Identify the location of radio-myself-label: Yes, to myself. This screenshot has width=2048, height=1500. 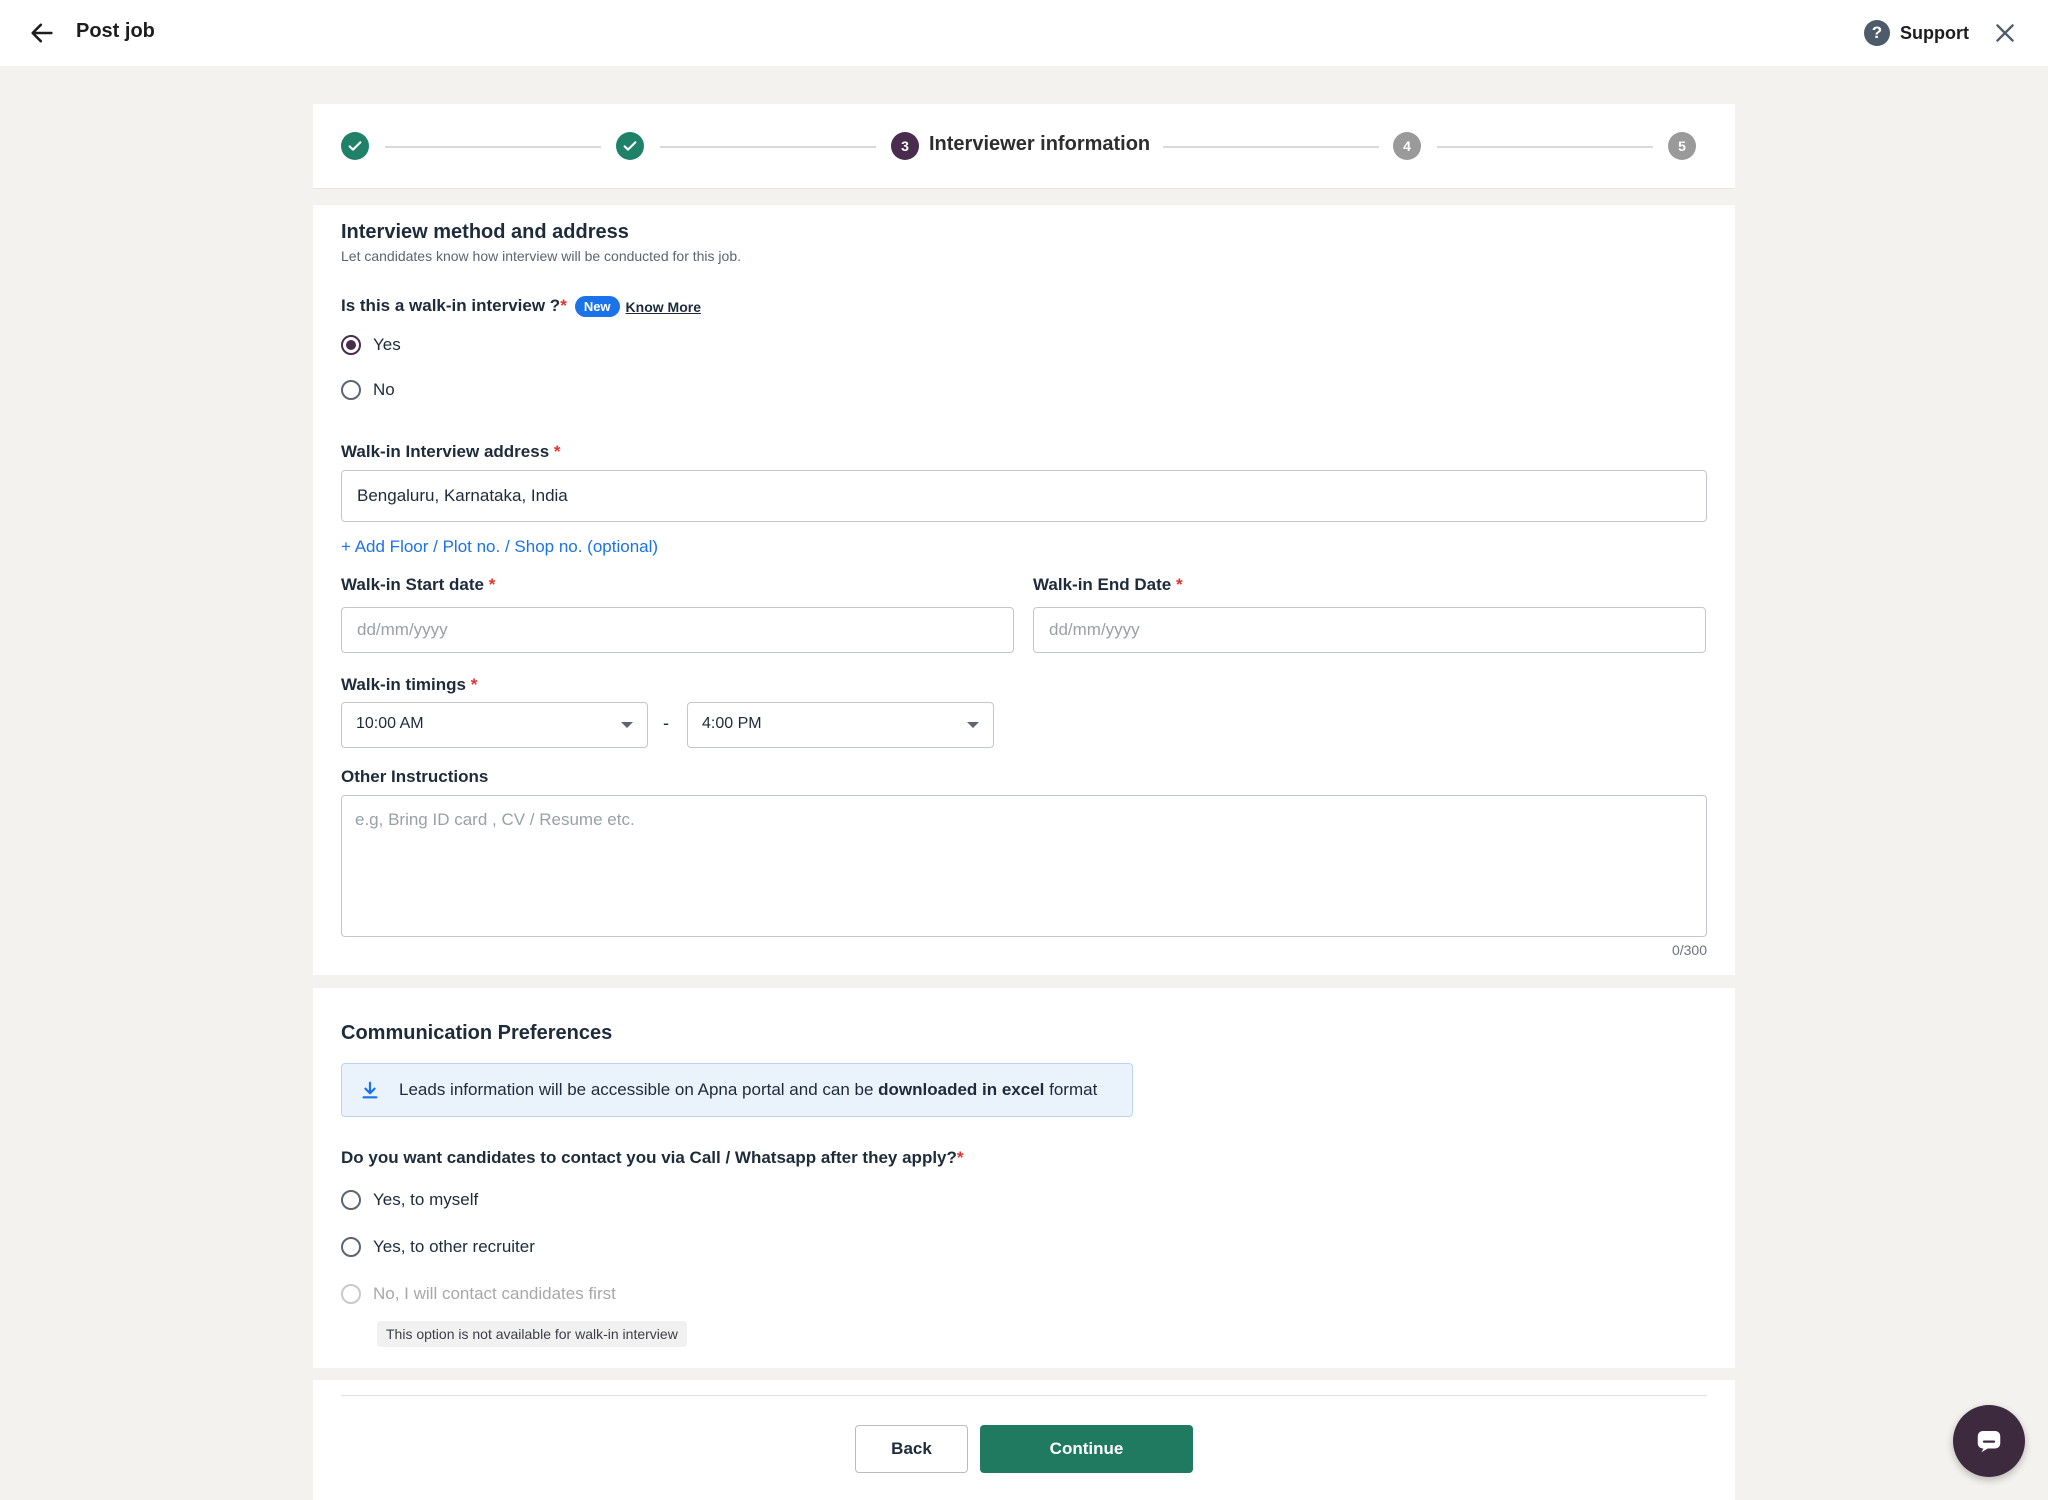
(426, 1199).